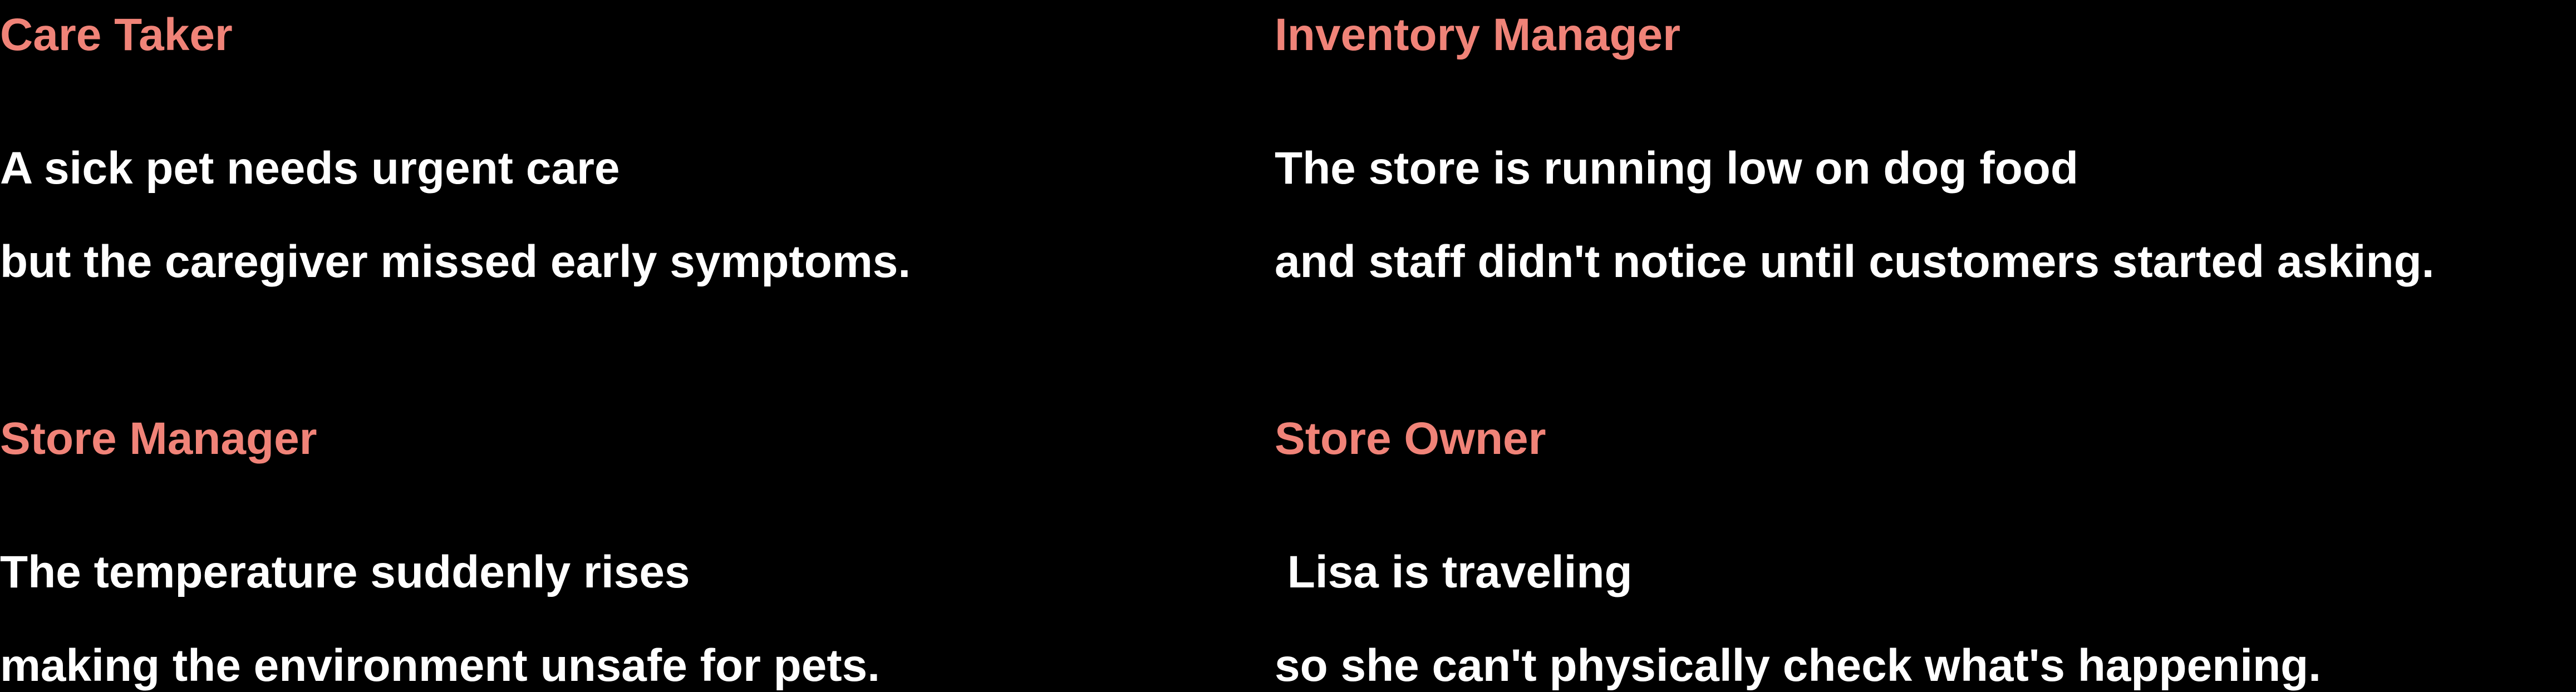 This screenshot has width=2576, height=692. Describe the element at coordinates (310, 168) in the screenshot. I see `scenario-line-1: A sick pet needs urgent care` at that location.